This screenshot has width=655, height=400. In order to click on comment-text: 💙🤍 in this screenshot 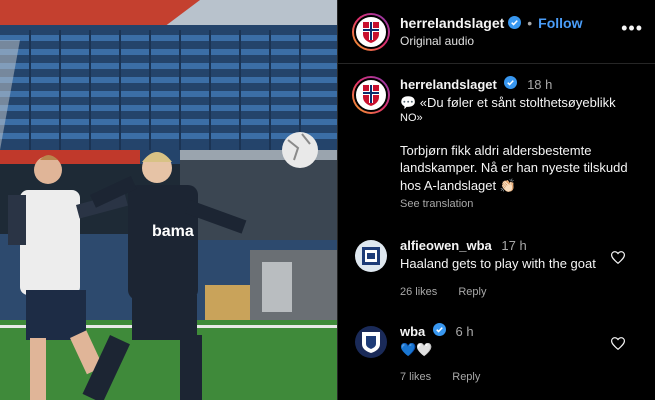, I will do `click(416, 349)`.